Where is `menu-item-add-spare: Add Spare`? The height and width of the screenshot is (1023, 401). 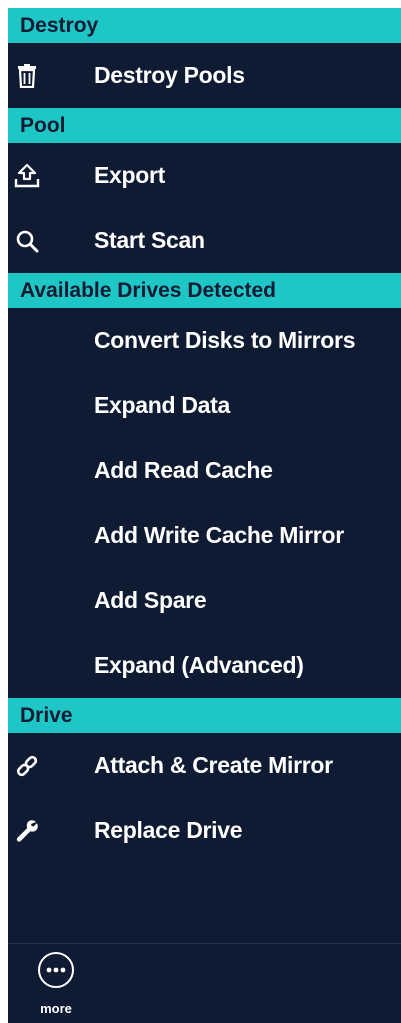
menu-item-add-spare: Add Spare is located at coordinates (204, 600).